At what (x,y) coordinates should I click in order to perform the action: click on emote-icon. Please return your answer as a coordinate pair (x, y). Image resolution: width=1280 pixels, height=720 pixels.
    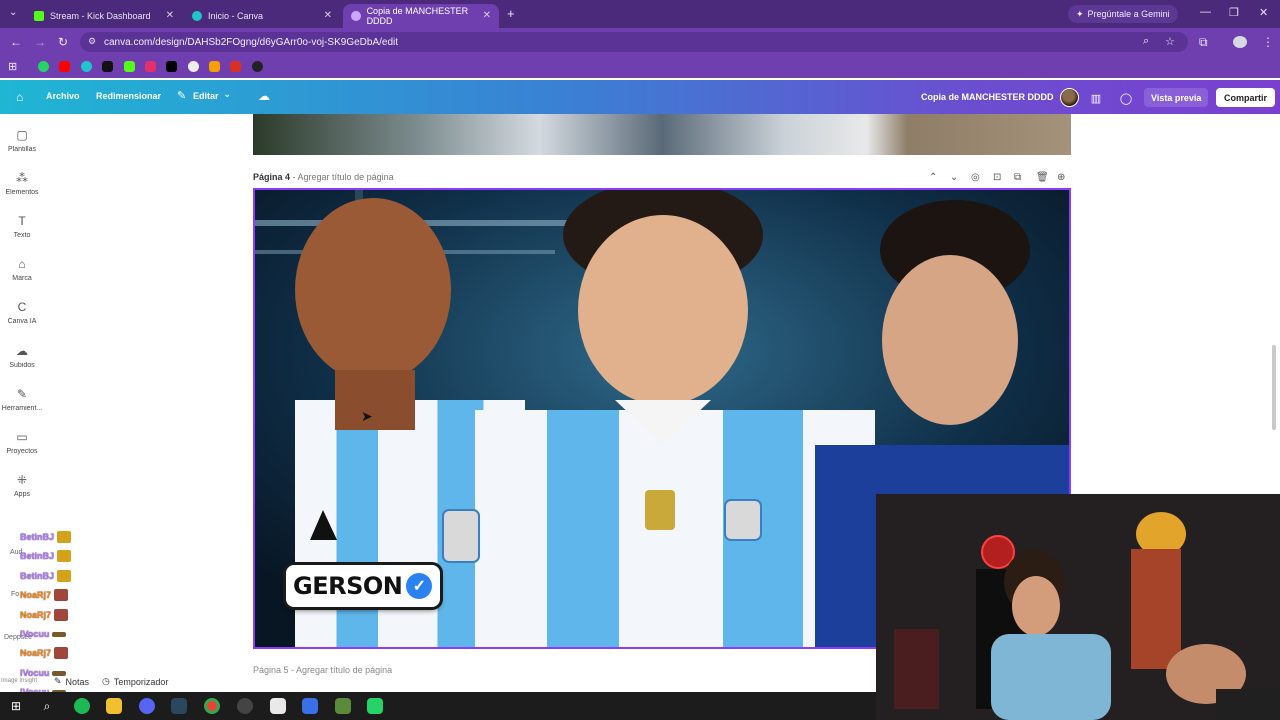
    Looking at the image, I should click on (61, 595).